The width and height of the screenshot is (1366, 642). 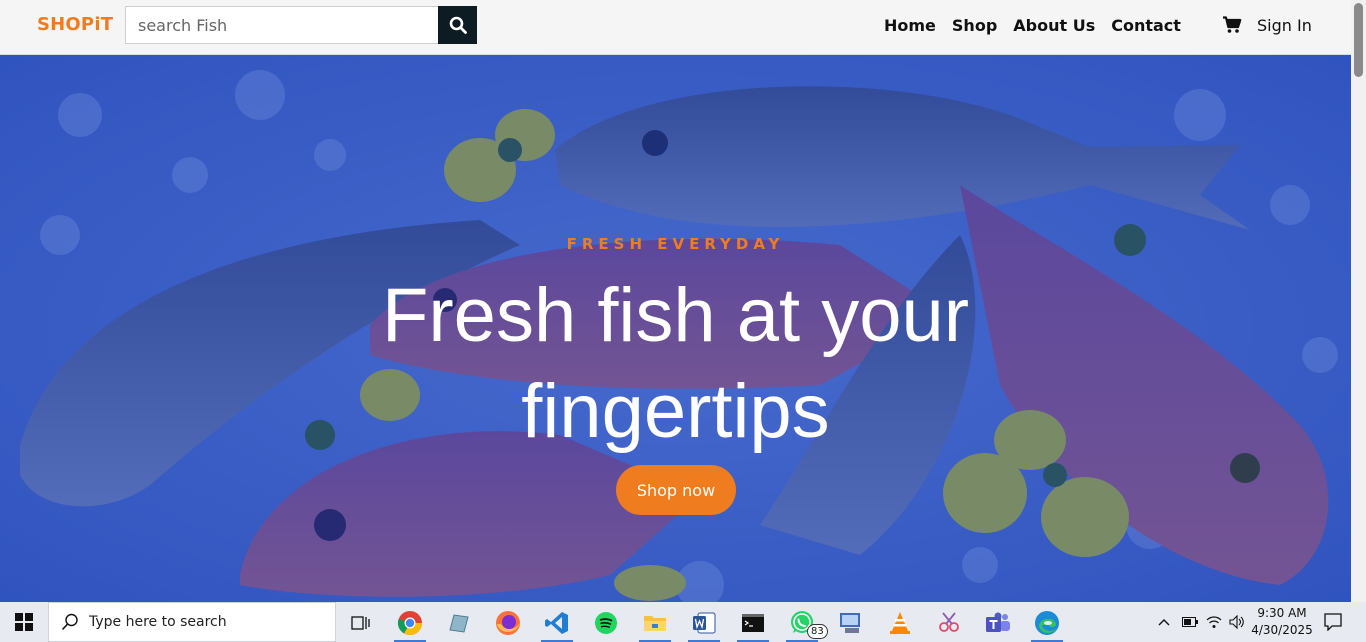 I want to click on scrollbar-thumb, so click(x=1358, y=40).